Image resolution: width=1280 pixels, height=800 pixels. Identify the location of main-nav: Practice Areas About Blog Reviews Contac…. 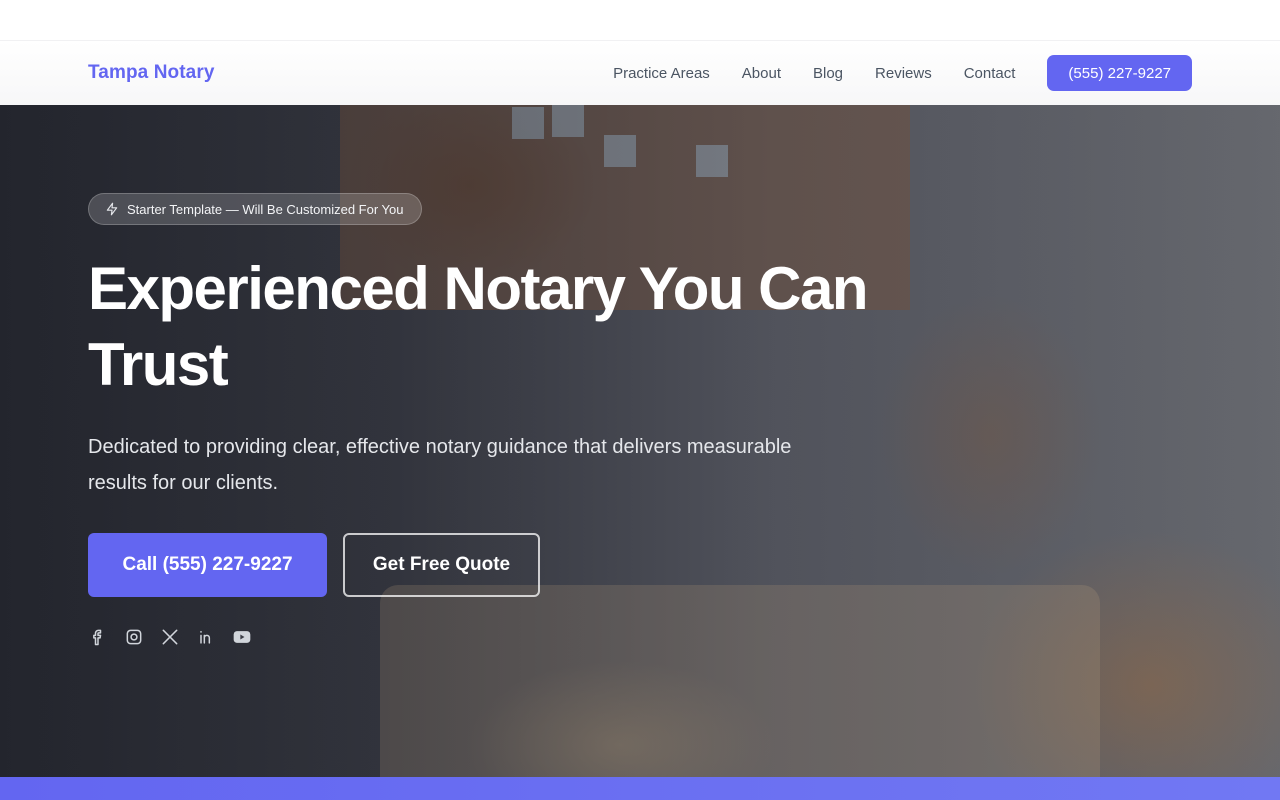
(902, 73).